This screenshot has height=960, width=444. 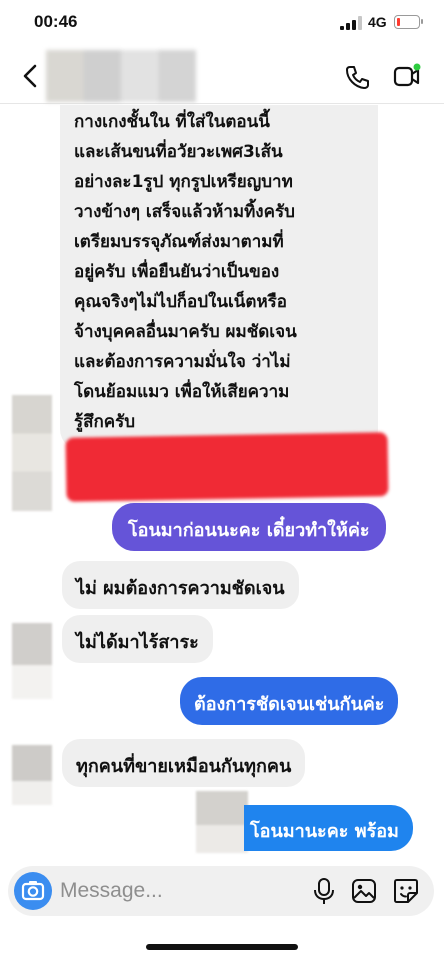 What do you see at coordinates (364, 891) in the screenshot?
I see `image-icon` at bounding box center [364, 891].